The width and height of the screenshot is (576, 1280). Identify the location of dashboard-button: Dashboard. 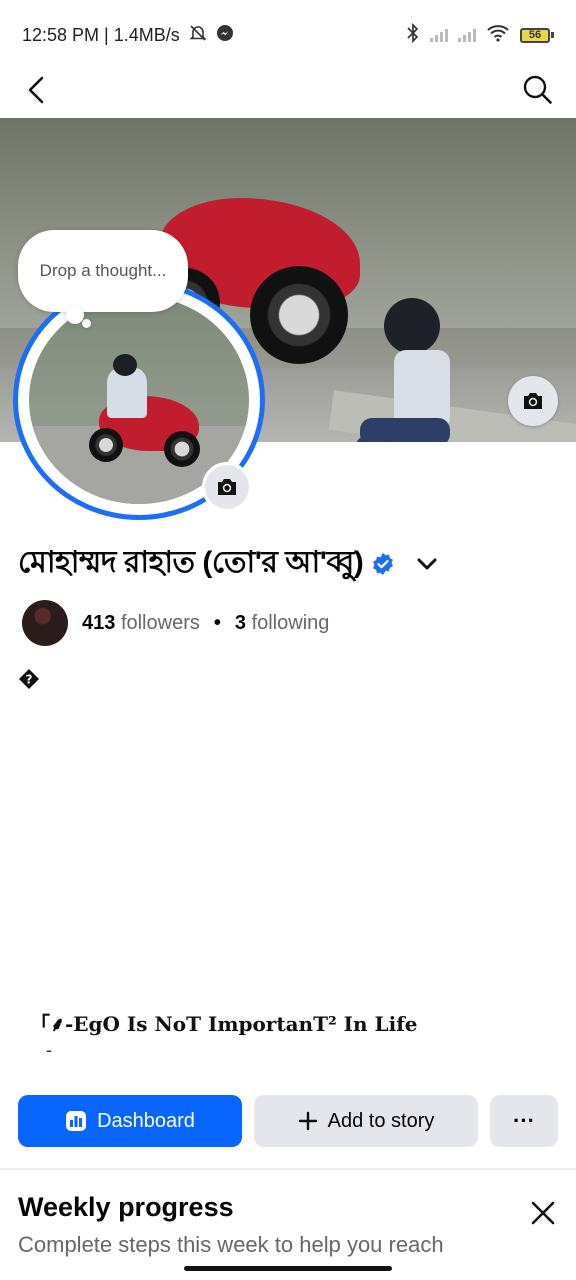
(130, 1121).